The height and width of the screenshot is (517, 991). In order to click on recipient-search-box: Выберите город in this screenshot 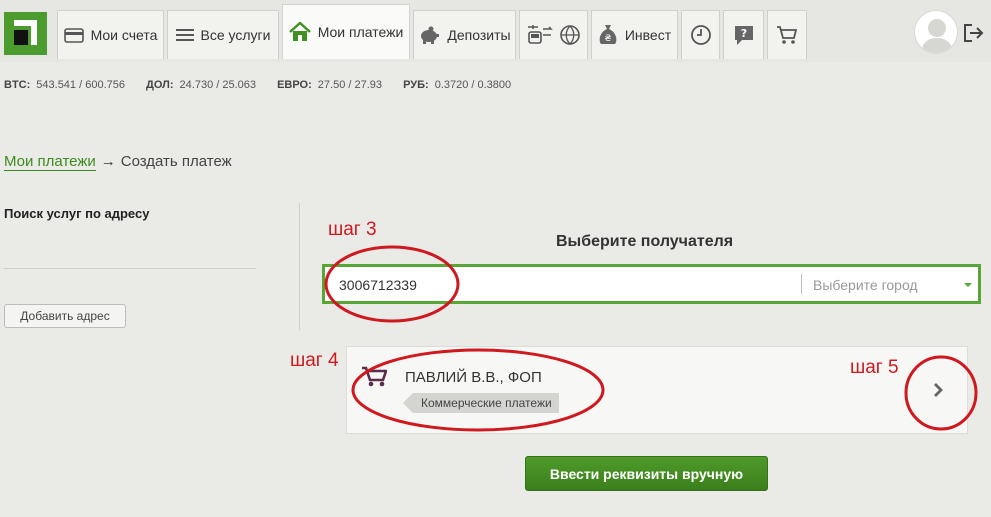, I will do `click(651, 284)`.